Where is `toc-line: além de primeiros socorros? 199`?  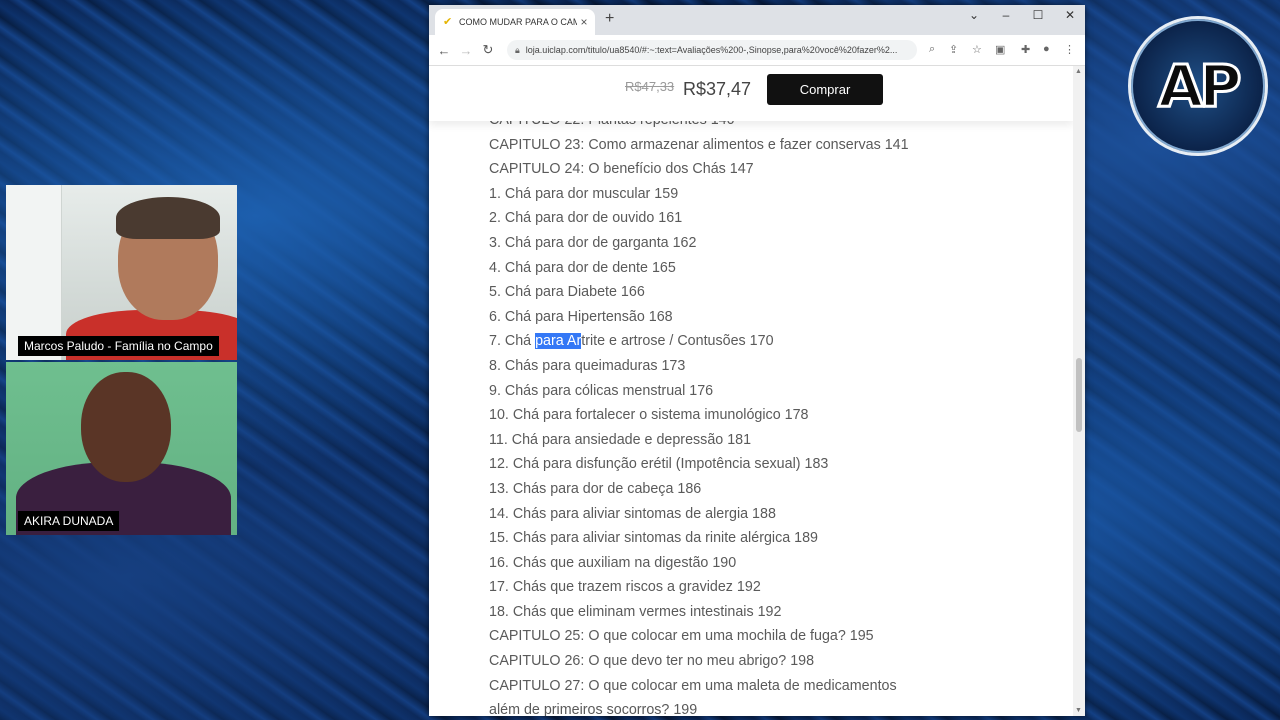
toc-line: além de primeiros socorros? 199 is located at coordinates (593, 709).